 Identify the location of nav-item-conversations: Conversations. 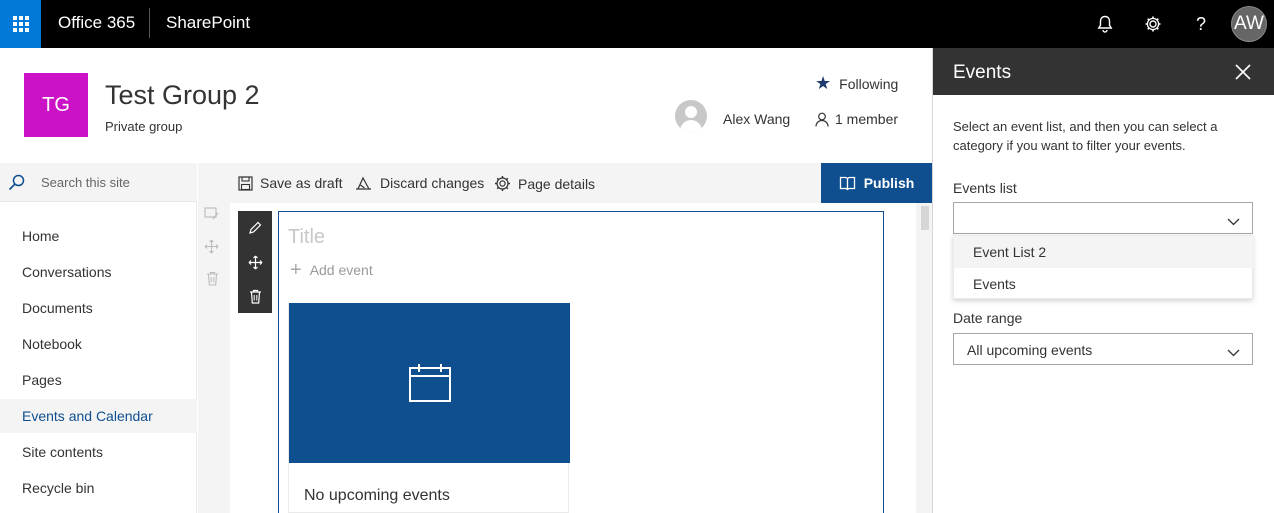
(98, 272).